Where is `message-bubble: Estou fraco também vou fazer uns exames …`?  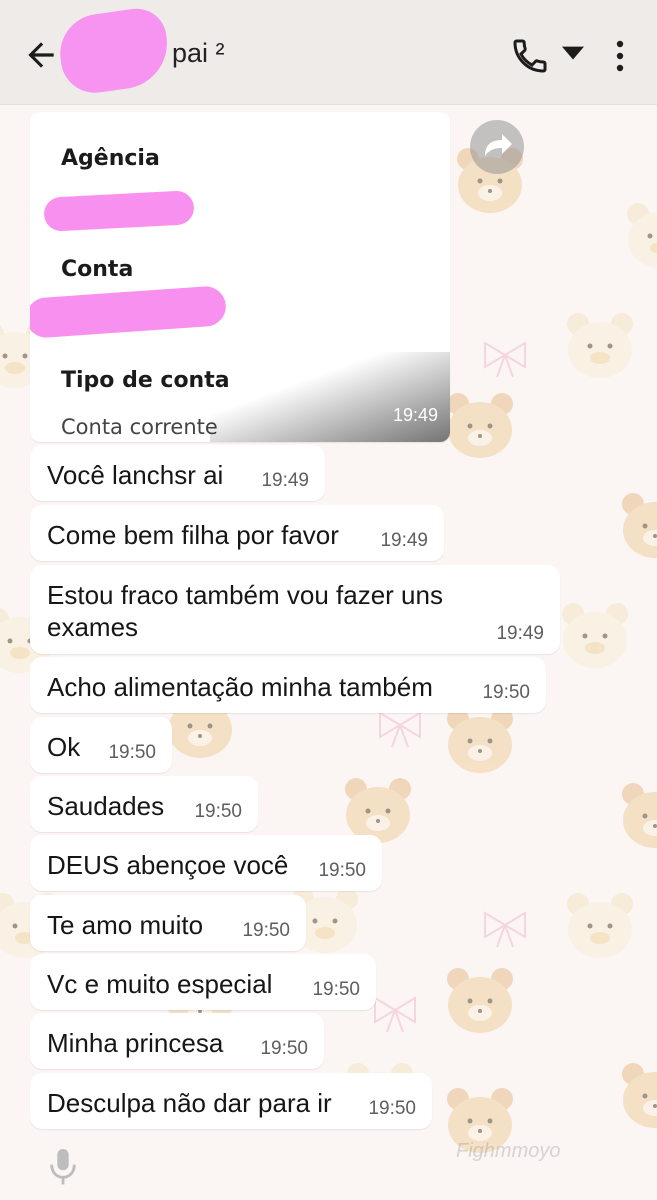
message-bubble: Estou fraco também vou fazer uns exames … is located at coordinates (295, 609).